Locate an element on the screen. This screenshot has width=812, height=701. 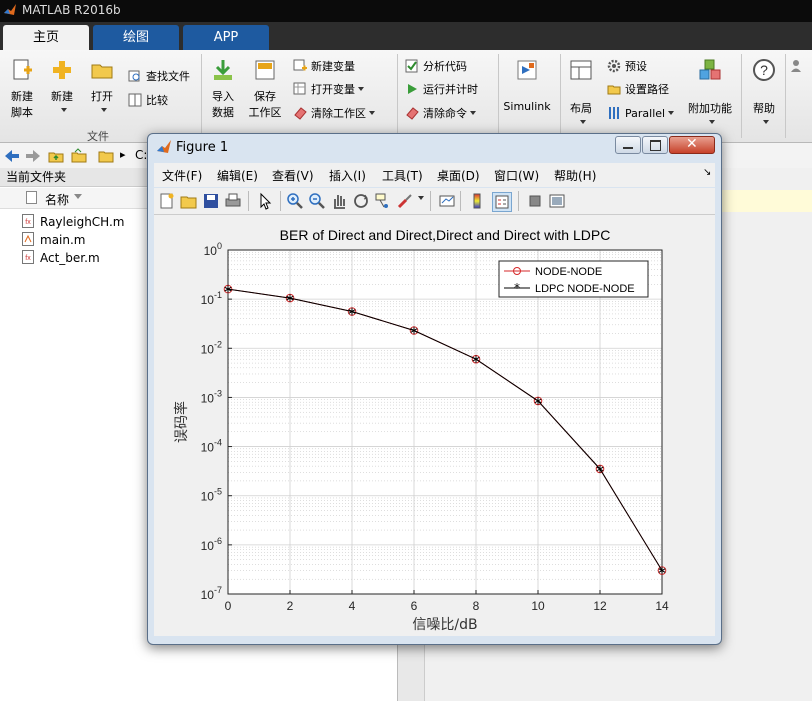
new-figure-icon is located at coordinates (167, 201).